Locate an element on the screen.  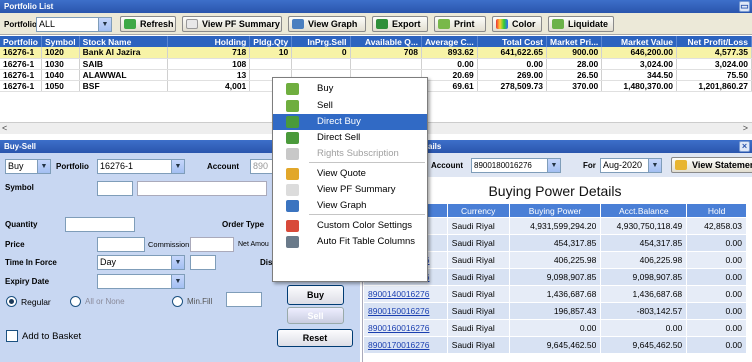
export-button: Export is located at coordinates (400, 24).